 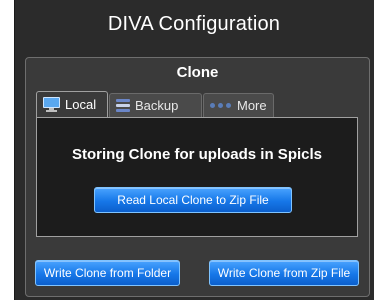 What do you see at coordinates (252, 105) in the screenshot?
I see `tab-more-label: More` at bounding box center [252, 105].